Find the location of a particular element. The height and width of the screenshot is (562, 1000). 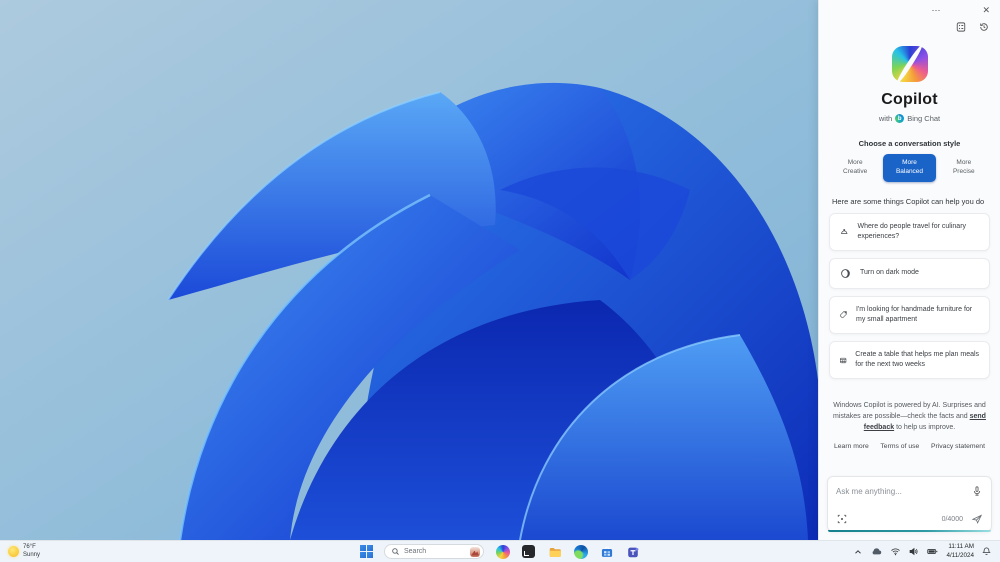

chat-input is located at coordinates (900, 491).